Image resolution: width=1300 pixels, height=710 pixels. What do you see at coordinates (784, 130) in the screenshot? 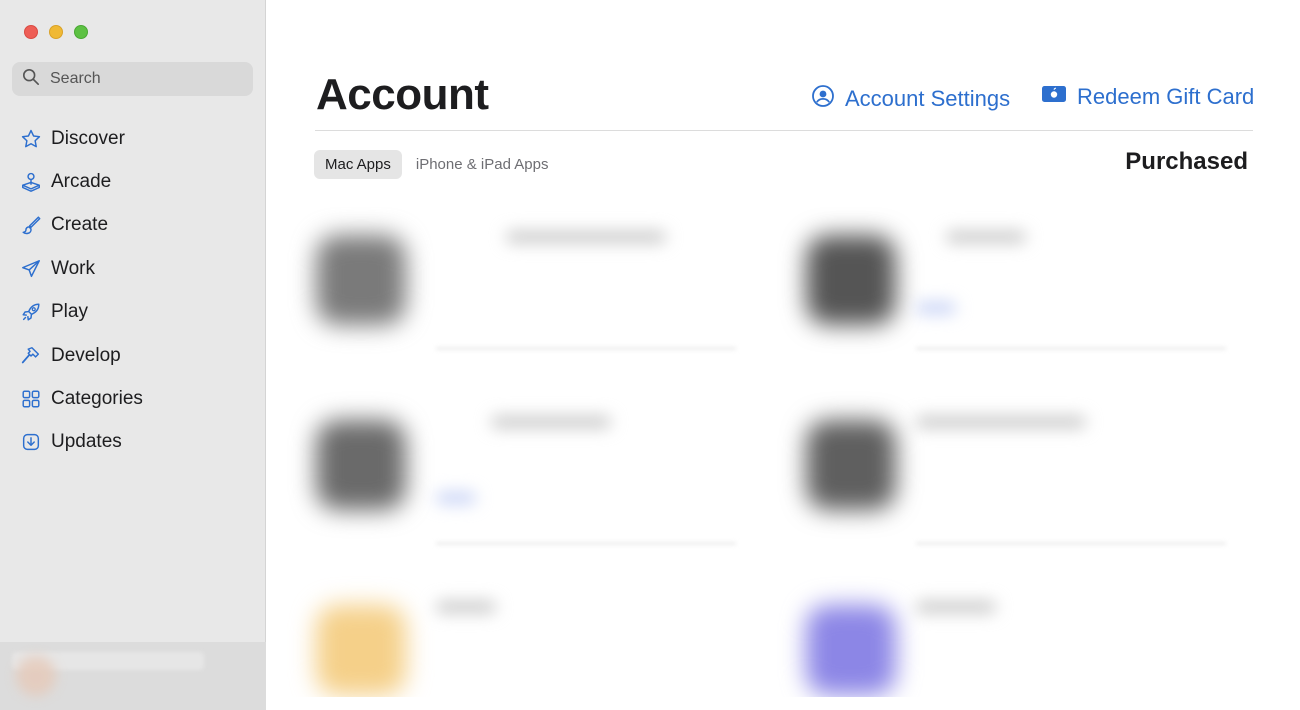
I see `header-divider` at bounding box center [784, 130].